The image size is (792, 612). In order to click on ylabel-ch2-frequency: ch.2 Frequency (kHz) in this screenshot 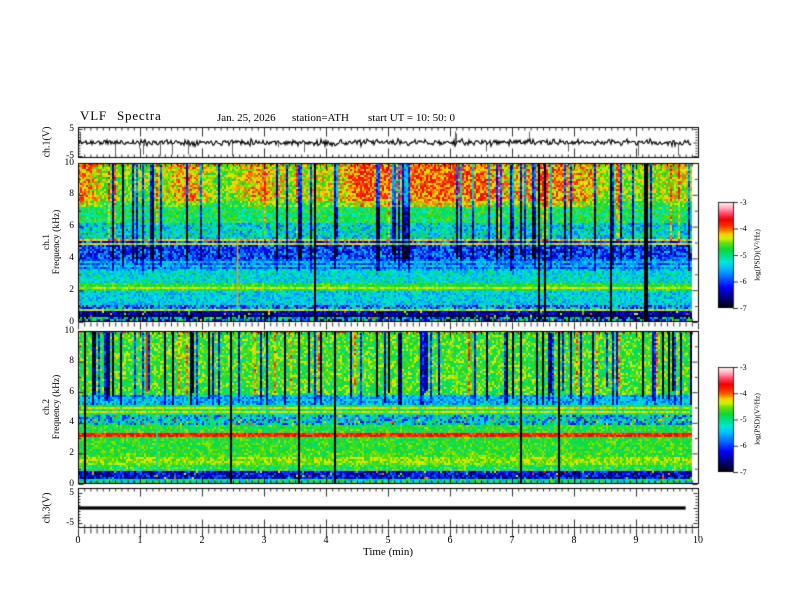, I will do `click(52, 407)`.